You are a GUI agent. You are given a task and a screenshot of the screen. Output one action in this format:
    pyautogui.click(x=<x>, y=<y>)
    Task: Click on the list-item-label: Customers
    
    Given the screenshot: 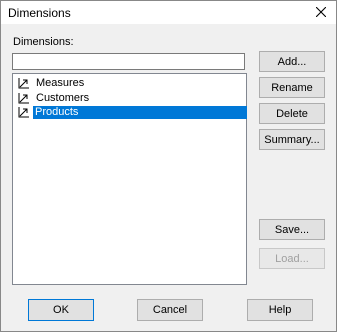 What is the action you would take?
    pyautogui.click(x=63, y=98)
    